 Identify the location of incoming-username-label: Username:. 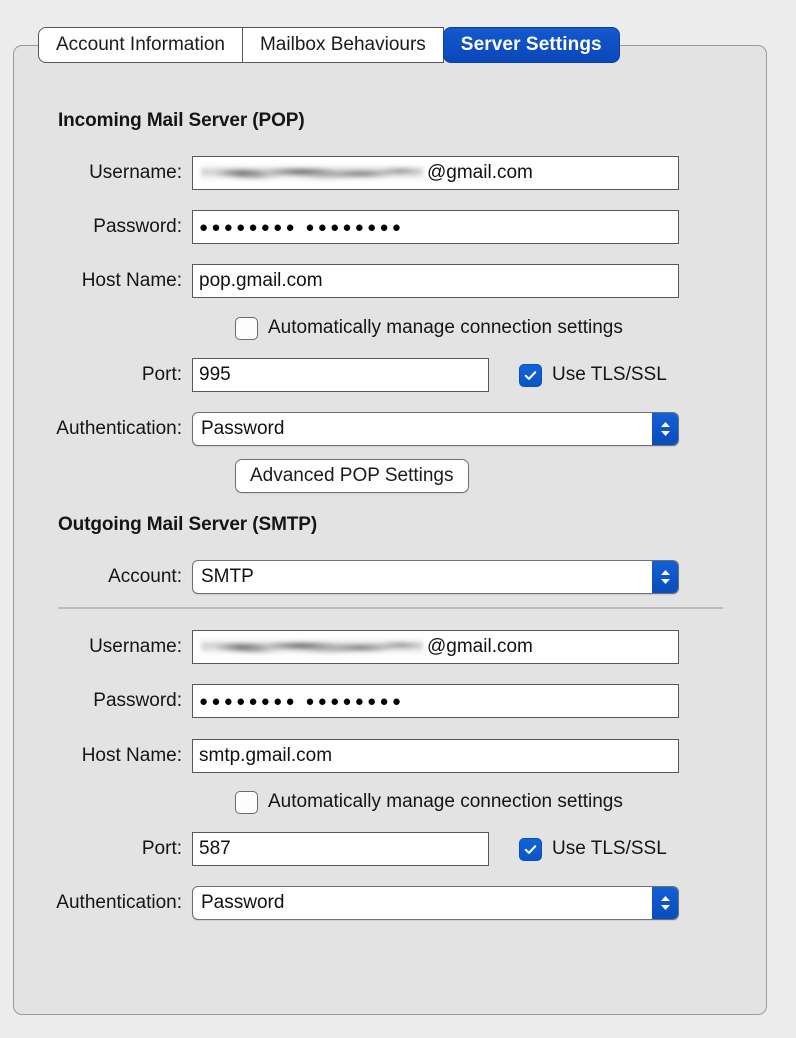
(135, 172).